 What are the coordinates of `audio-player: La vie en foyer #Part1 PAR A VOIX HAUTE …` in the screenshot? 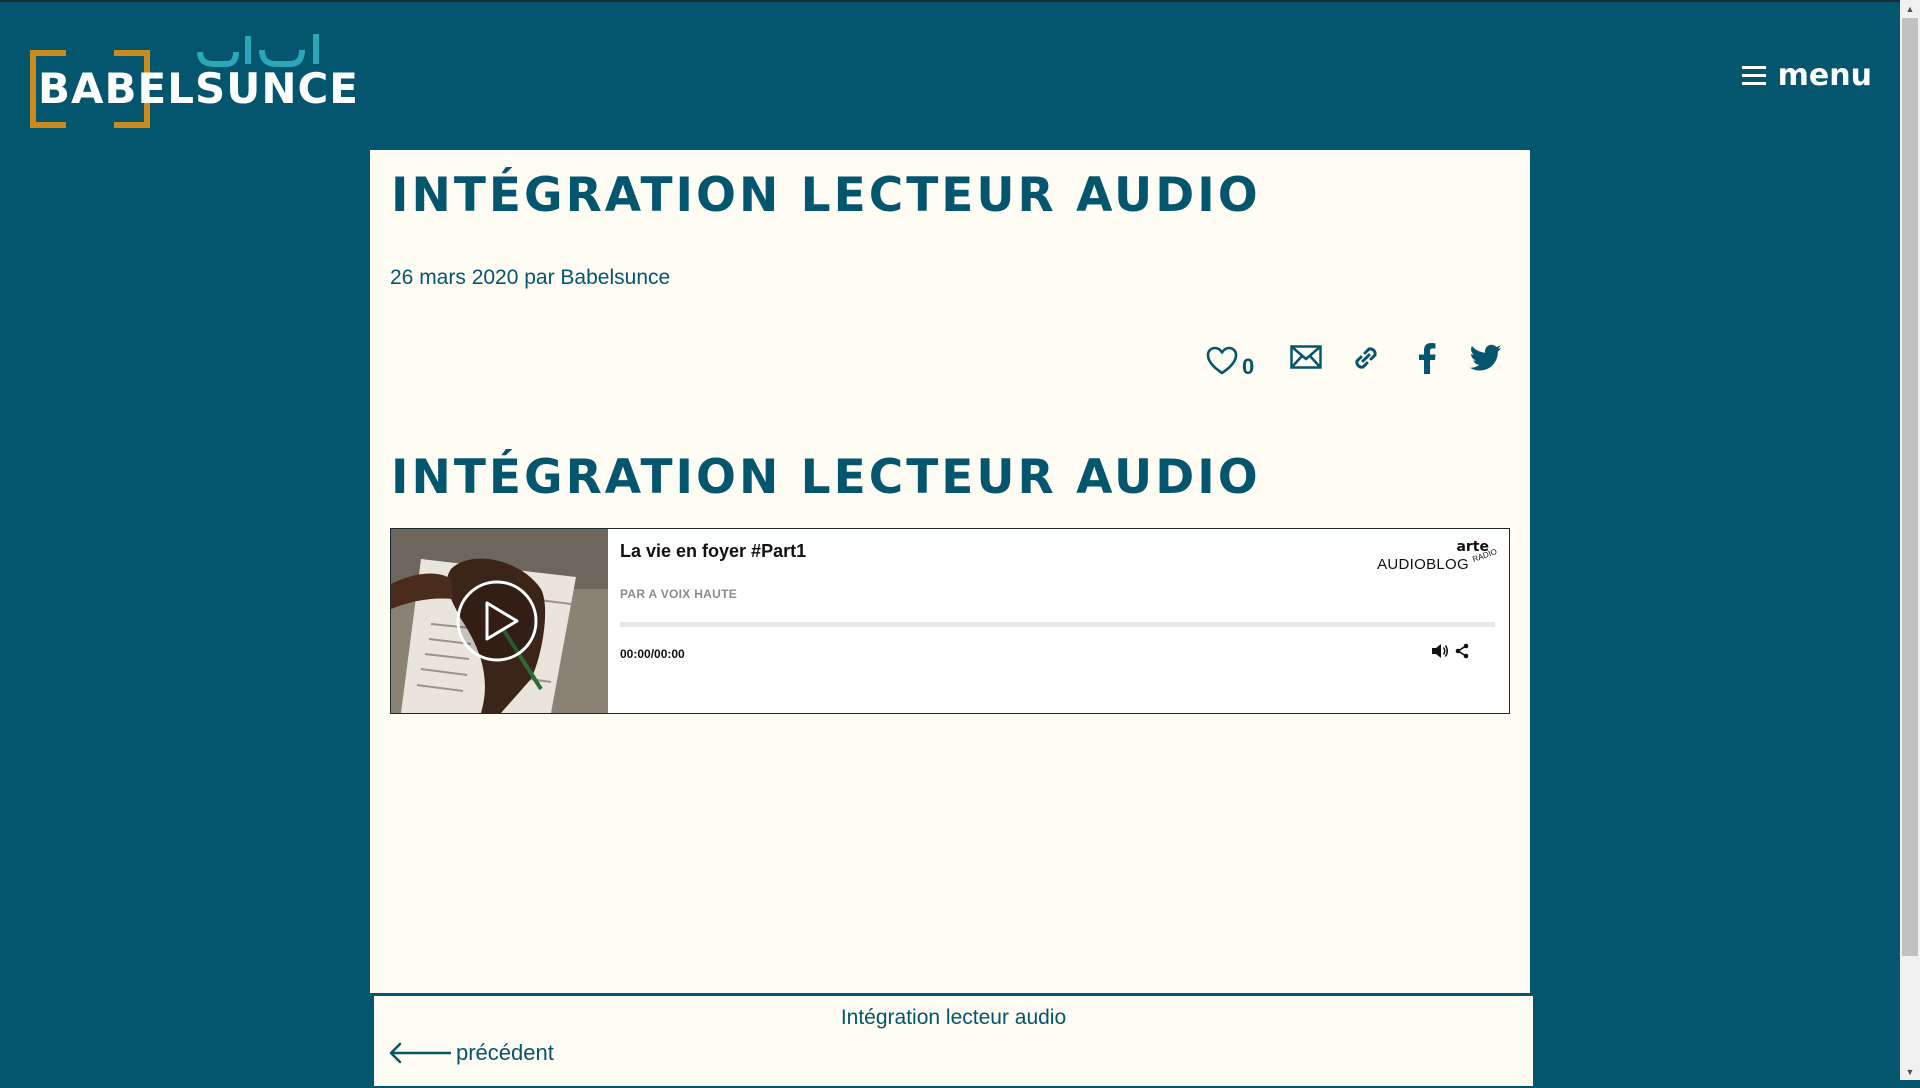 It's located at (950, 621).